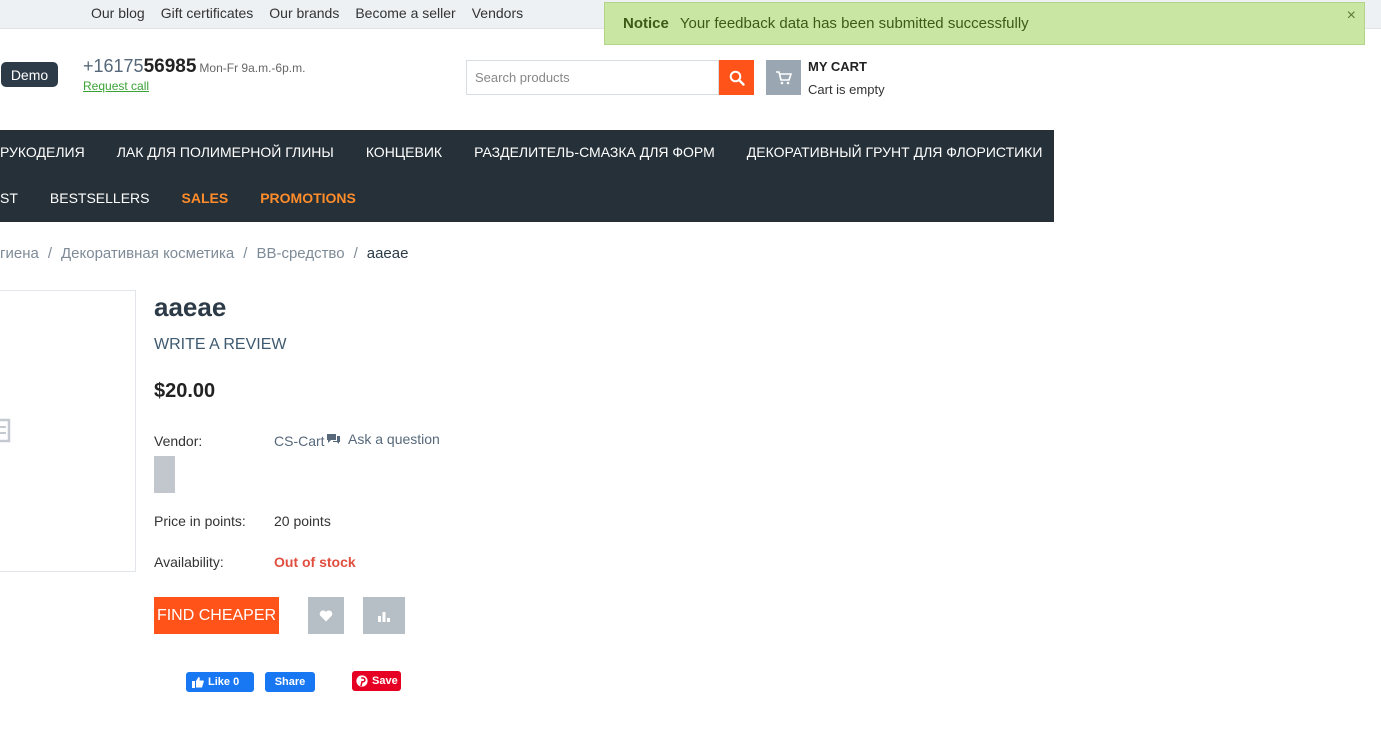 The width and height of the screenshot is (1381, 740). I want to click on pinterest-save-button: Save, so click(376, 681).